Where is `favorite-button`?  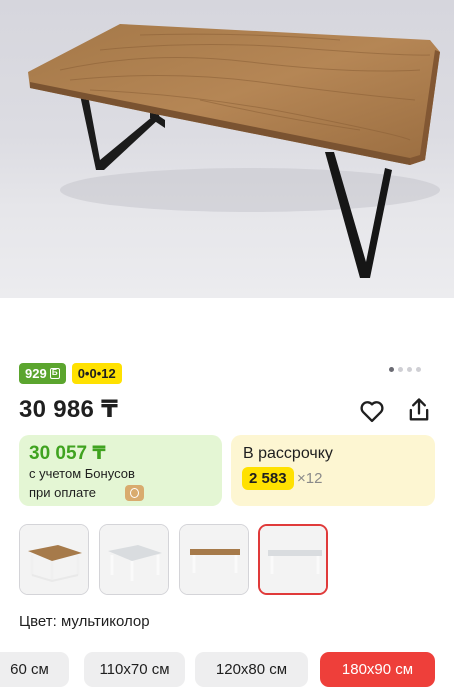
favorite-button is located at coordinates (372, 411).